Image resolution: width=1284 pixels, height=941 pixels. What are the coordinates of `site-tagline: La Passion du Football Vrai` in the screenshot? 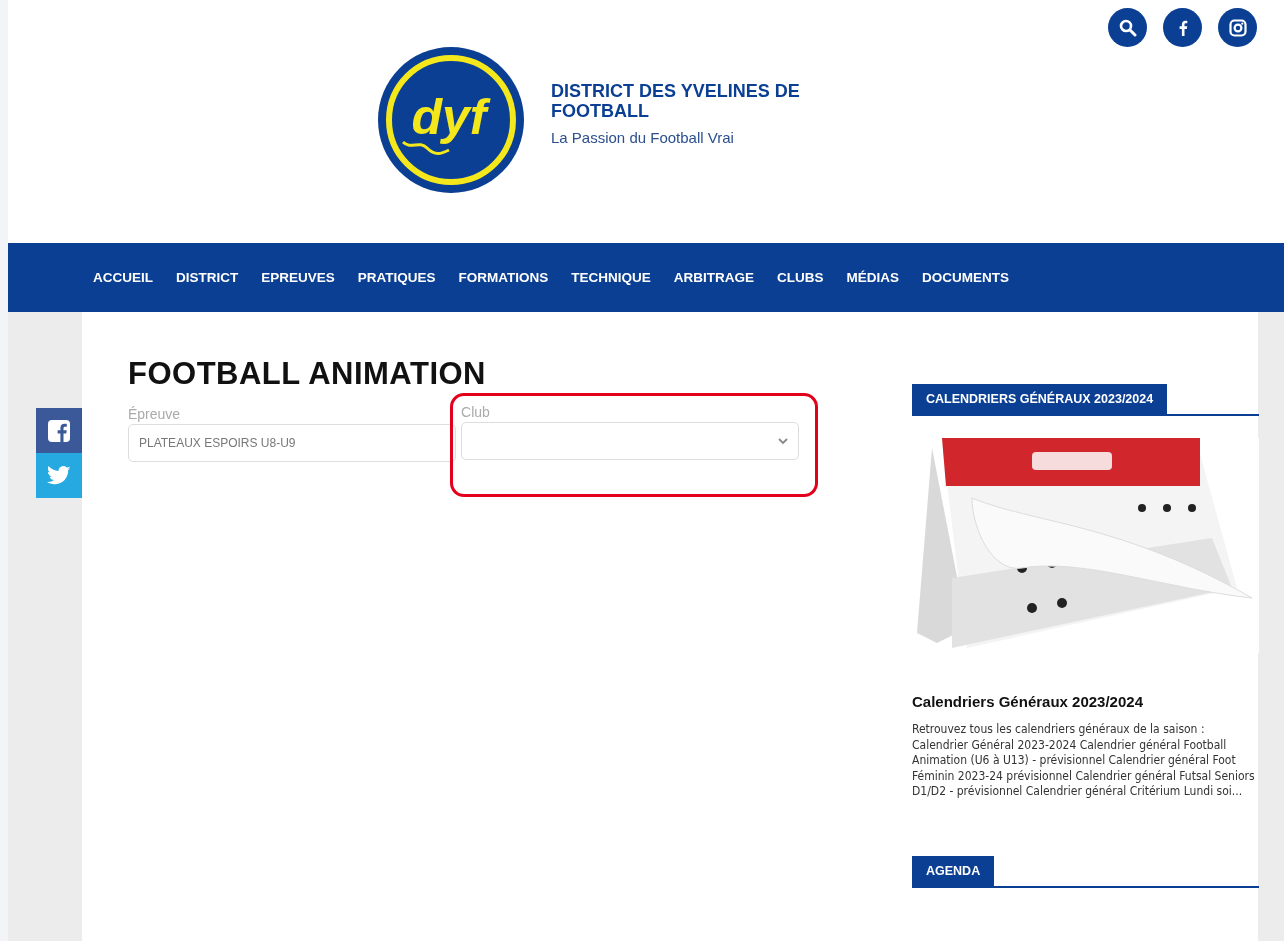 It's located at (643, 137).